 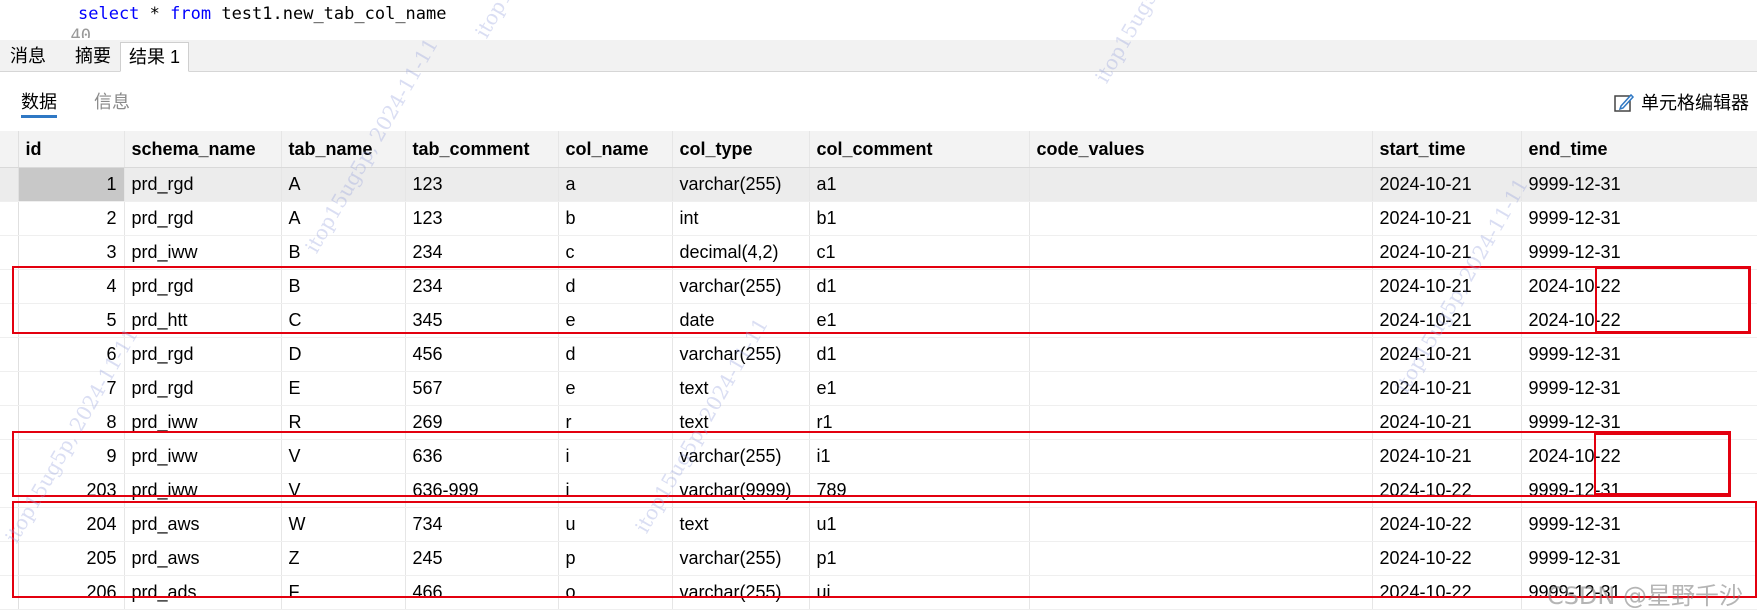 What do you see at coordinates (71, 490) in the screenshot?
I see `table-cell-id: 203` at bounding box center [71, 490].